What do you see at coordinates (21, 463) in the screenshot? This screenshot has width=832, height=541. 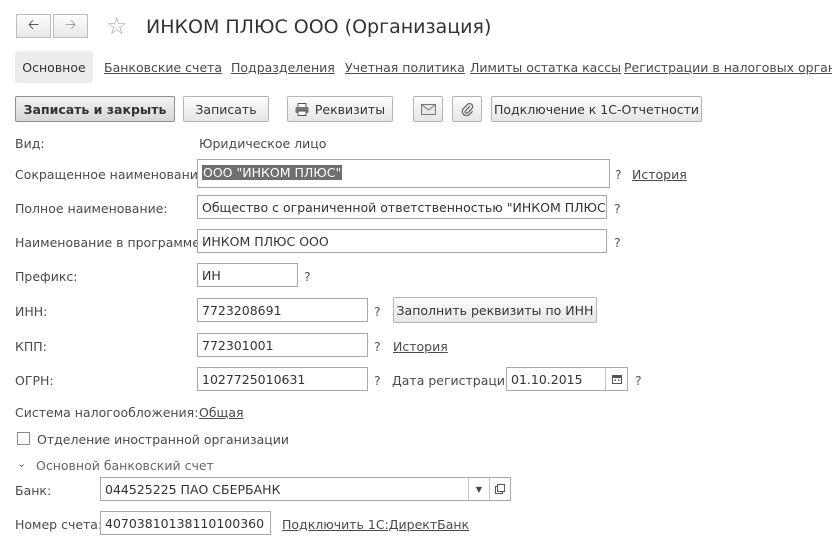 I see `chevron-down-icon: ⌄` at bounding box center [21, 463].